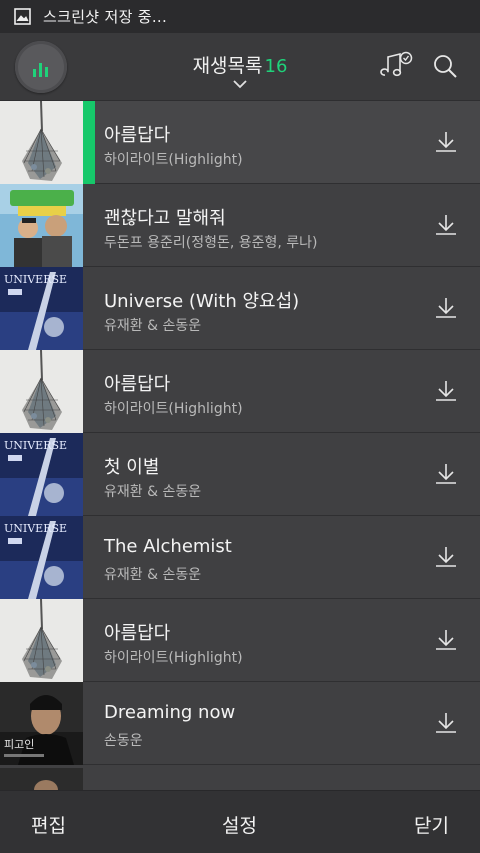 The height and width of the screenshot is (853, 480). What do you see at coordinates (89, 142) in the screenshot?
I see `now-playing-indicator` at bounding box center [89, 142].